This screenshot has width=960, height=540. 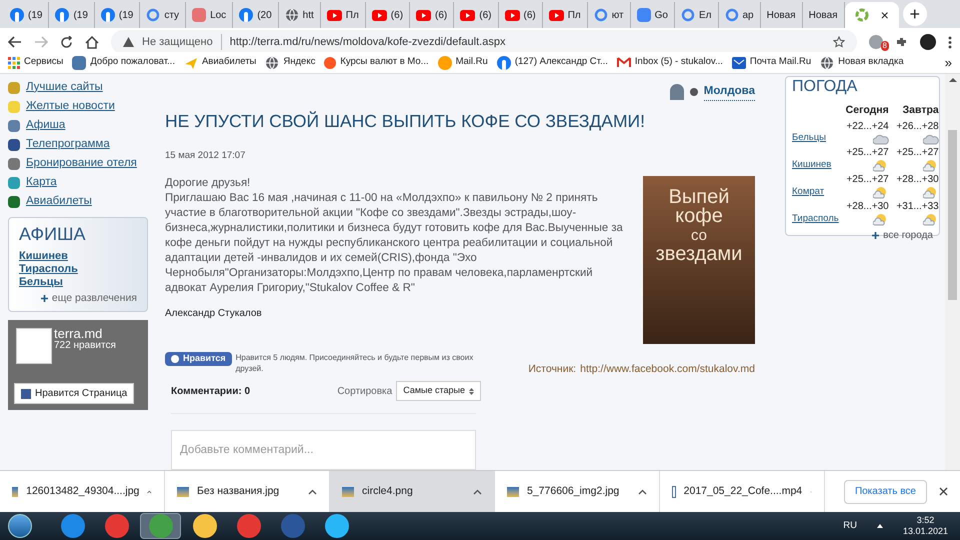 What do you see at coordinates (652, 15) in the screenshot?
I see `browser-tab: Go` at bounding box center [652, 15].